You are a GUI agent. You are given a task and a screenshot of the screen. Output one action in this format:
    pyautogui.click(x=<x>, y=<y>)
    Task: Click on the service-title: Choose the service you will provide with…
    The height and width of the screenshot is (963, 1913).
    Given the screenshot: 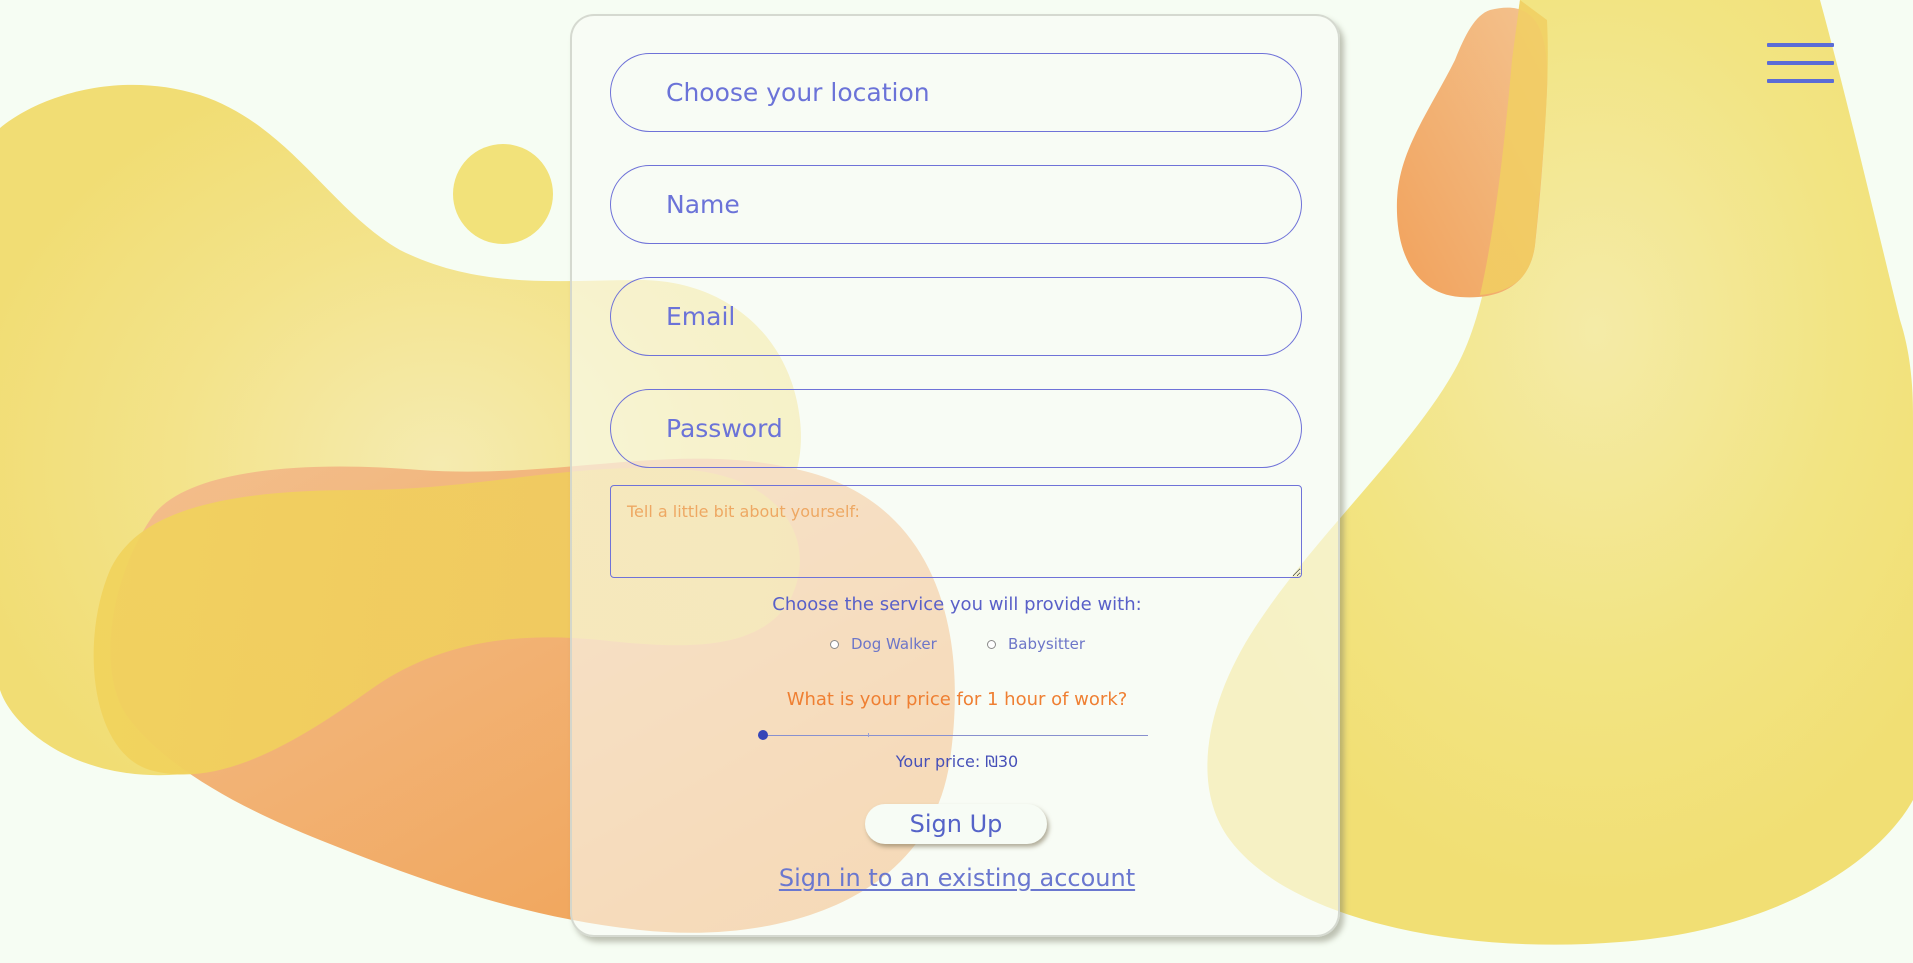 What is the action you would take?
    pyautogui.click(x=957, y=604)
    